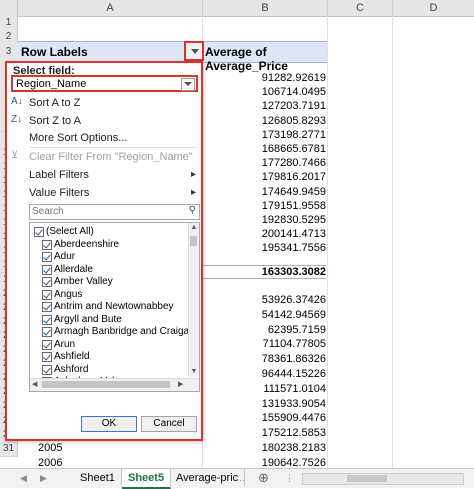 The image size is (474, 489). Describe the element at coordinates (73, 269) in the screenshot. I see `filter-item-label: Allerdale` at that location.